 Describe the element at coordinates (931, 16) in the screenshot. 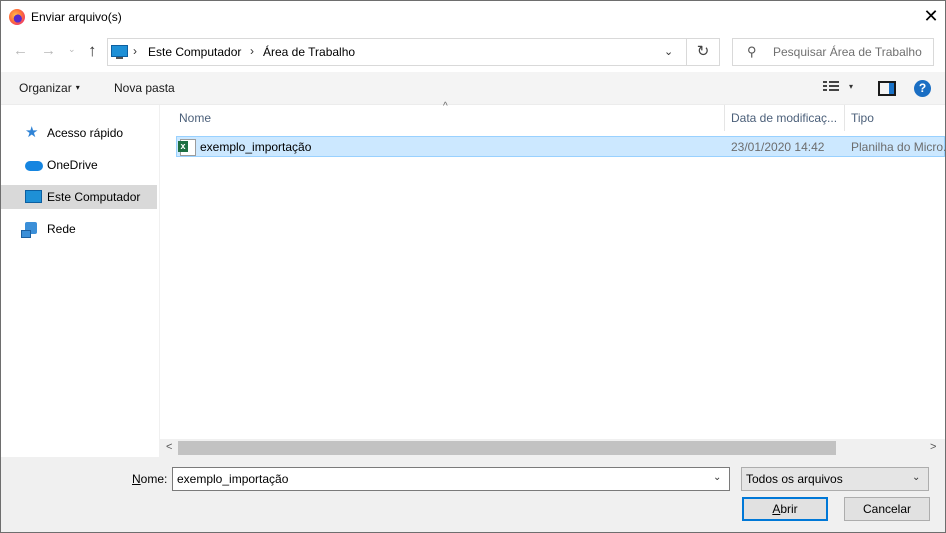

I see `close-icon: ✕` at that location.